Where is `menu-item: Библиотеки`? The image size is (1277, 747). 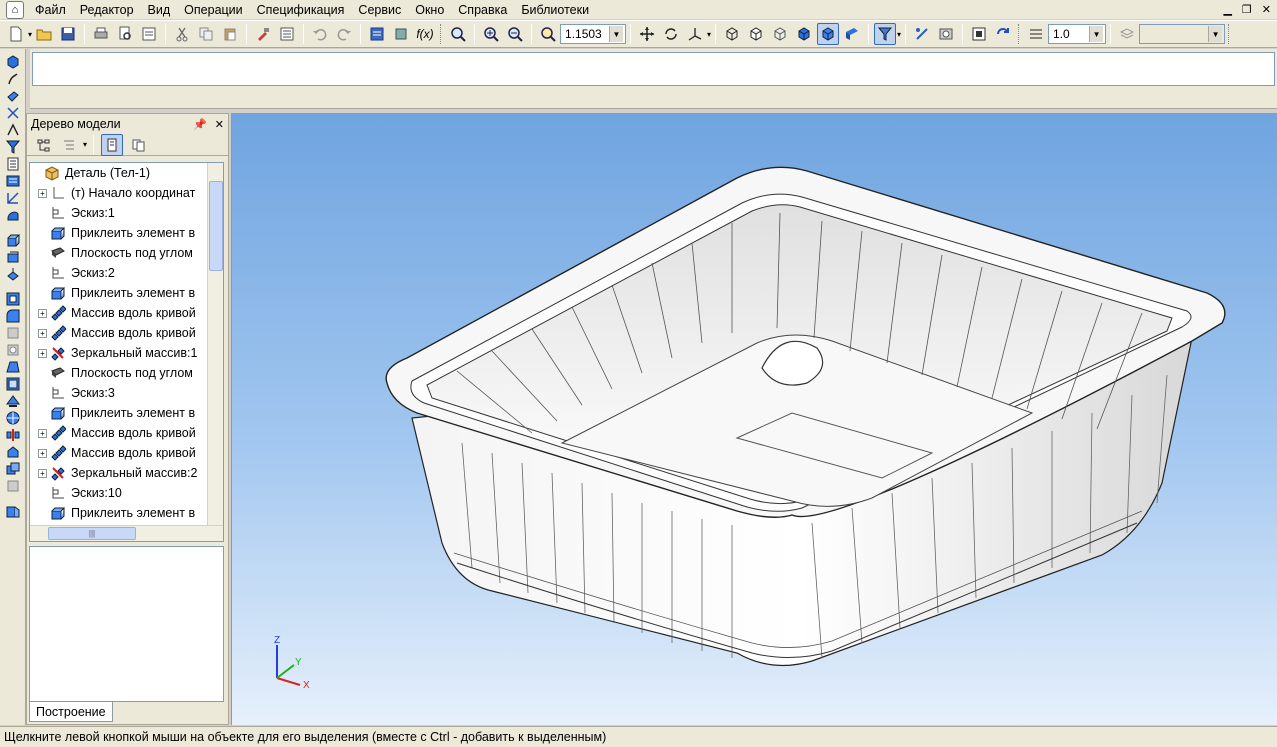
menu-item: Библиотеки is located at coordinates (555, 10).